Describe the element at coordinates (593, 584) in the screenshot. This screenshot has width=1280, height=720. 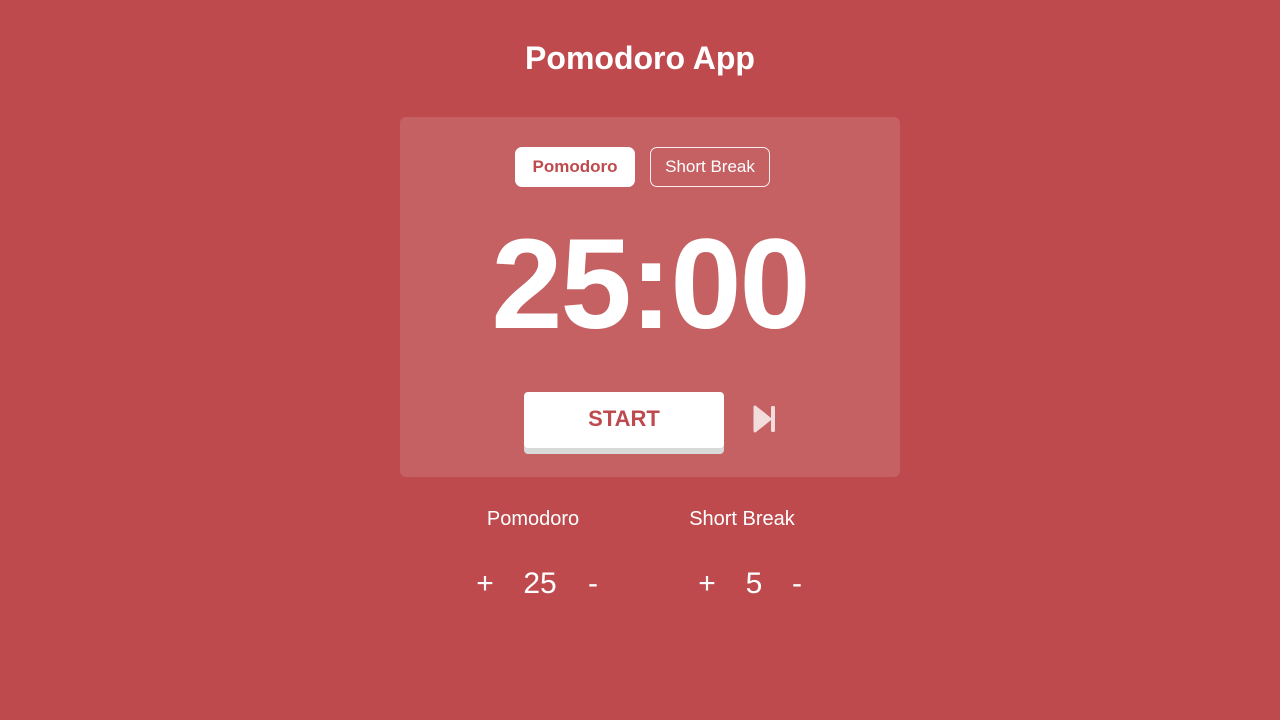
I see `pomodoro-decrement-button: -` at that location.